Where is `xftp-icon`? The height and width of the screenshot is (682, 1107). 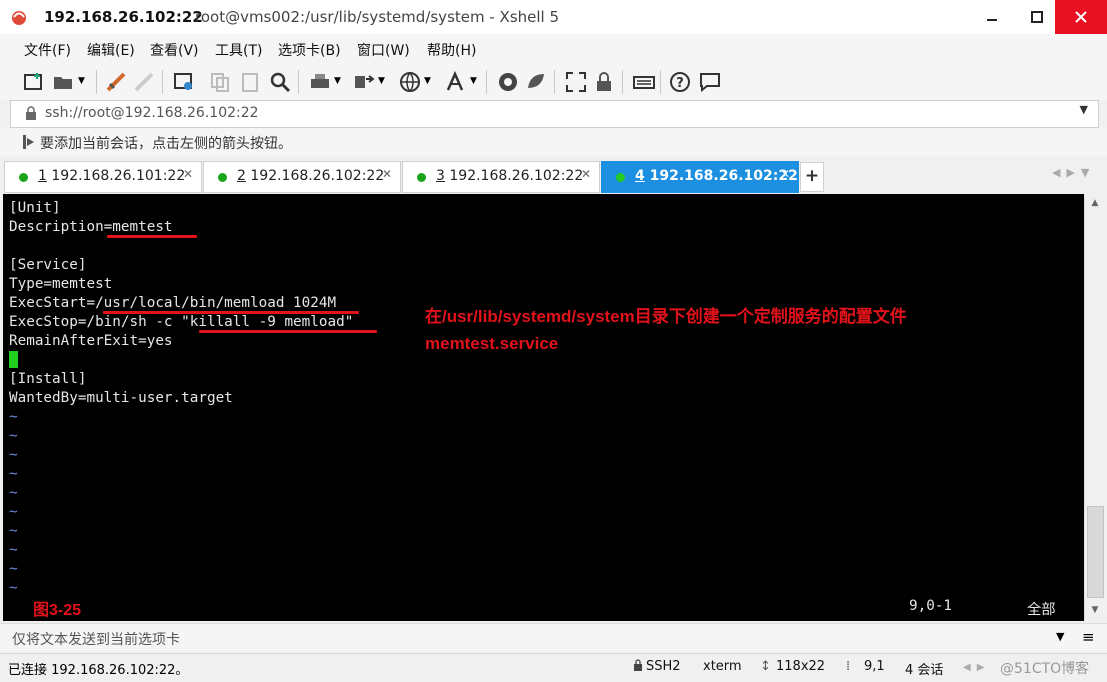
xftp-icon is located at coordinates (536, 82).